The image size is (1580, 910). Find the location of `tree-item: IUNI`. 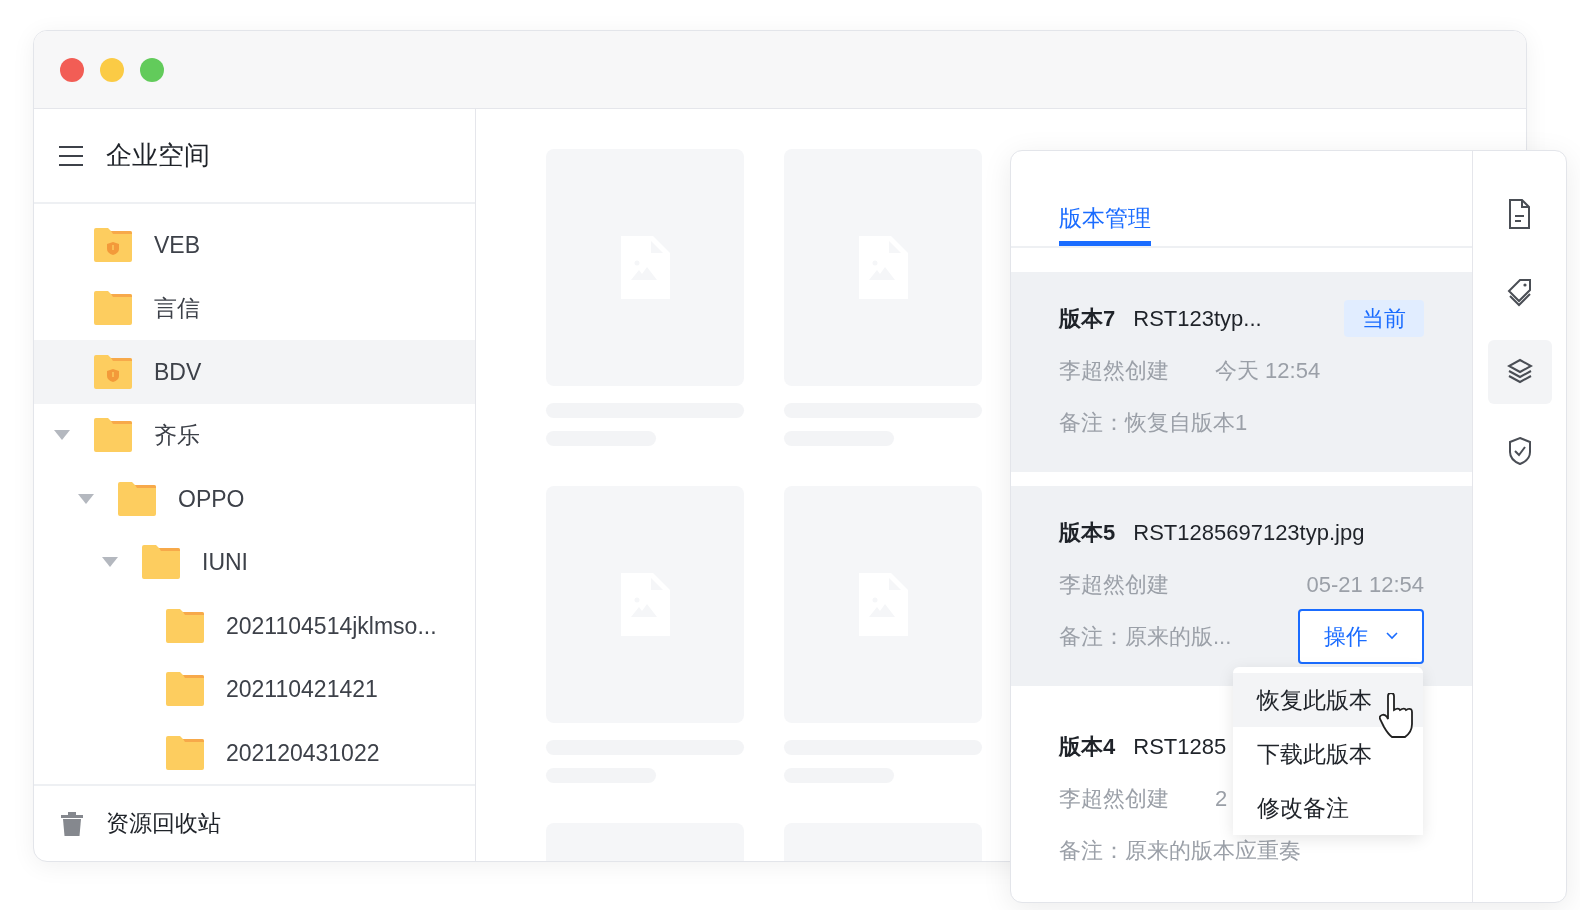

tree-item: IUNI is located at coordinates (254, 562).